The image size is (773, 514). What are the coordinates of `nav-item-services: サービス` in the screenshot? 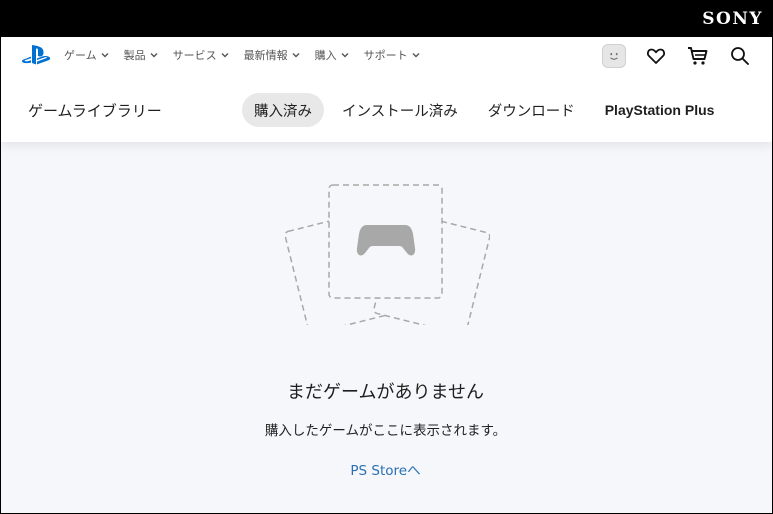 It's located at (201, 55).